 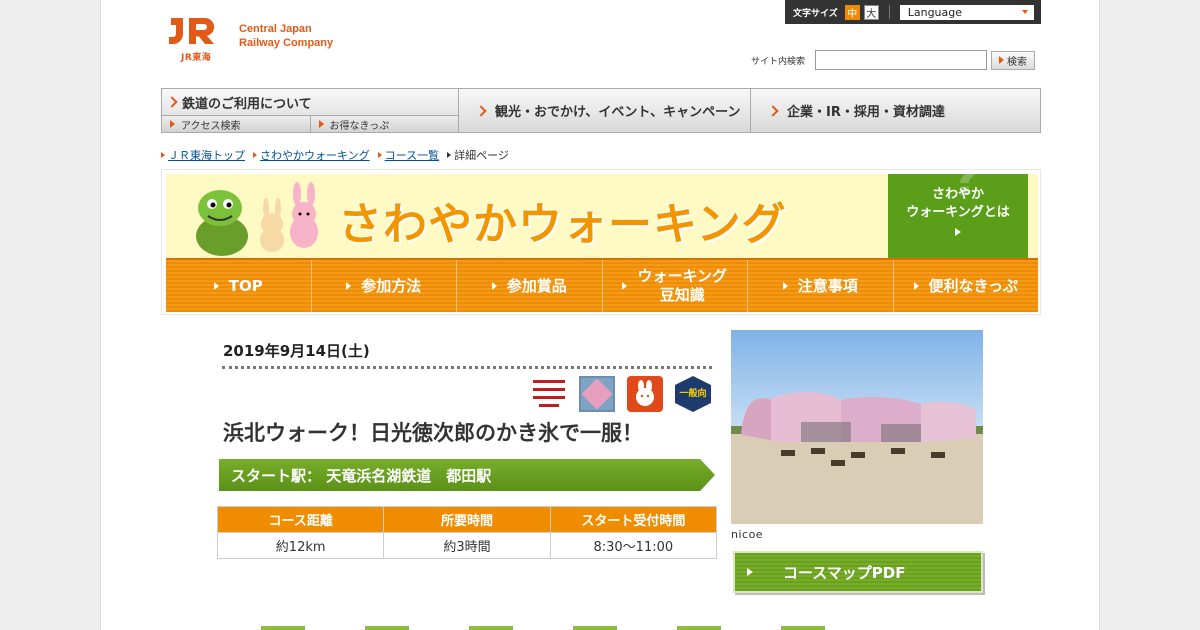 I want to click on dotted-divider, so click(x=467, y=368).